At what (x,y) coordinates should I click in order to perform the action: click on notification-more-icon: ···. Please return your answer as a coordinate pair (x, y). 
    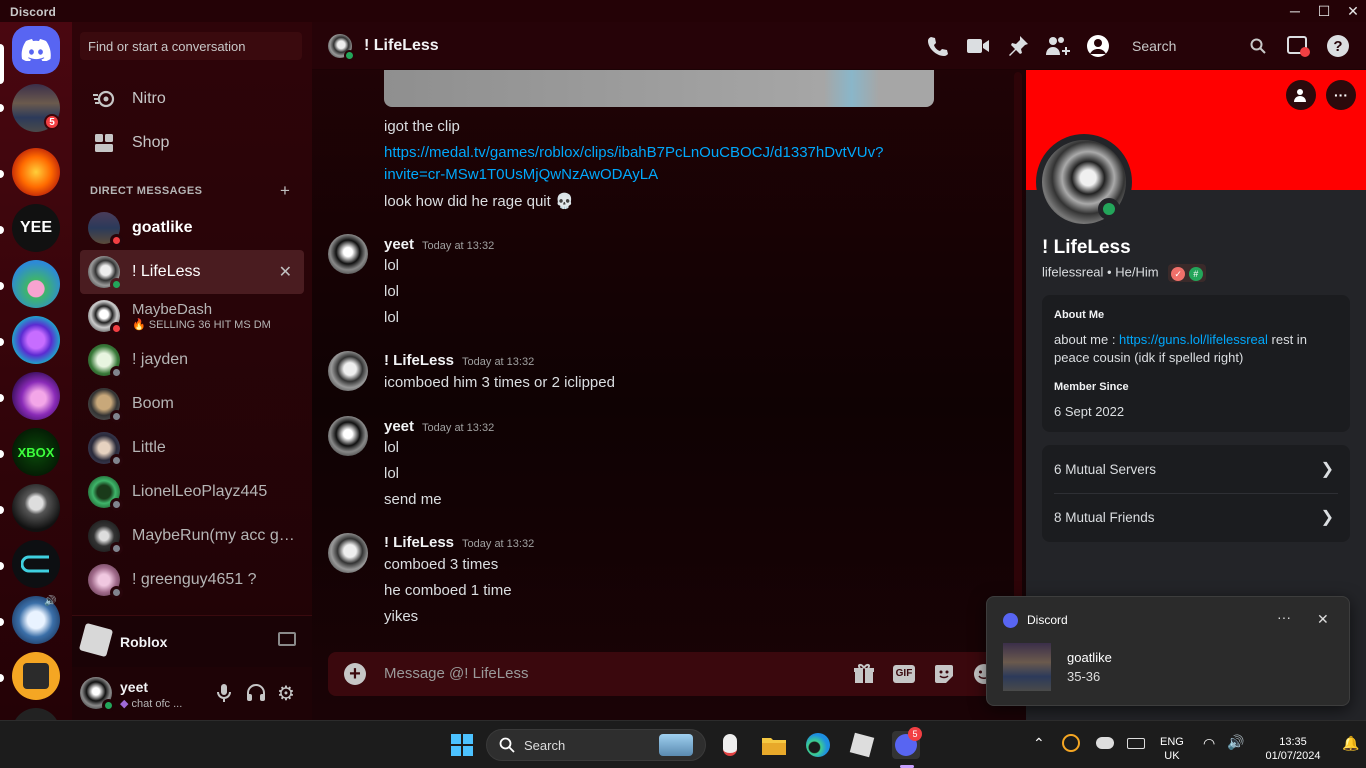
    Looking at the image, I should click on (1284, 617).